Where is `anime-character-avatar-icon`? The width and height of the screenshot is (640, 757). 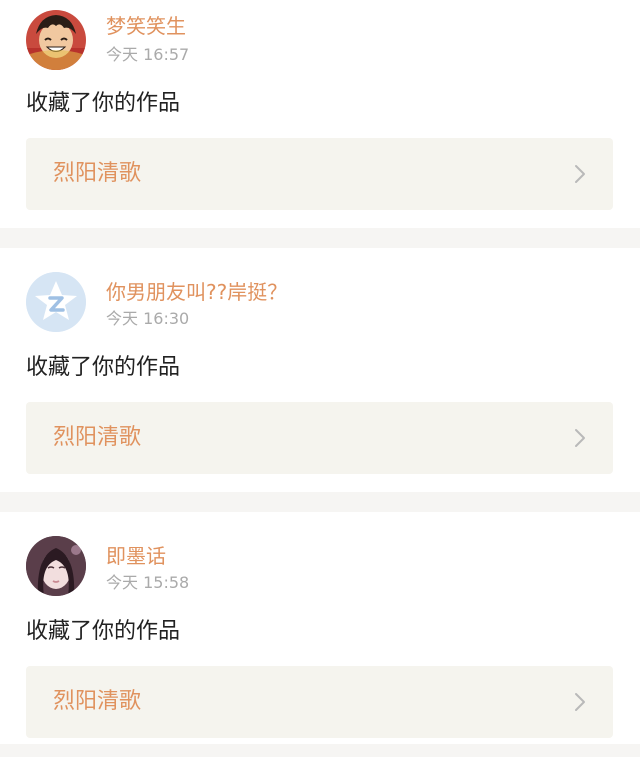 anime-character-avatar-icon is located at coordinates (56, 40).